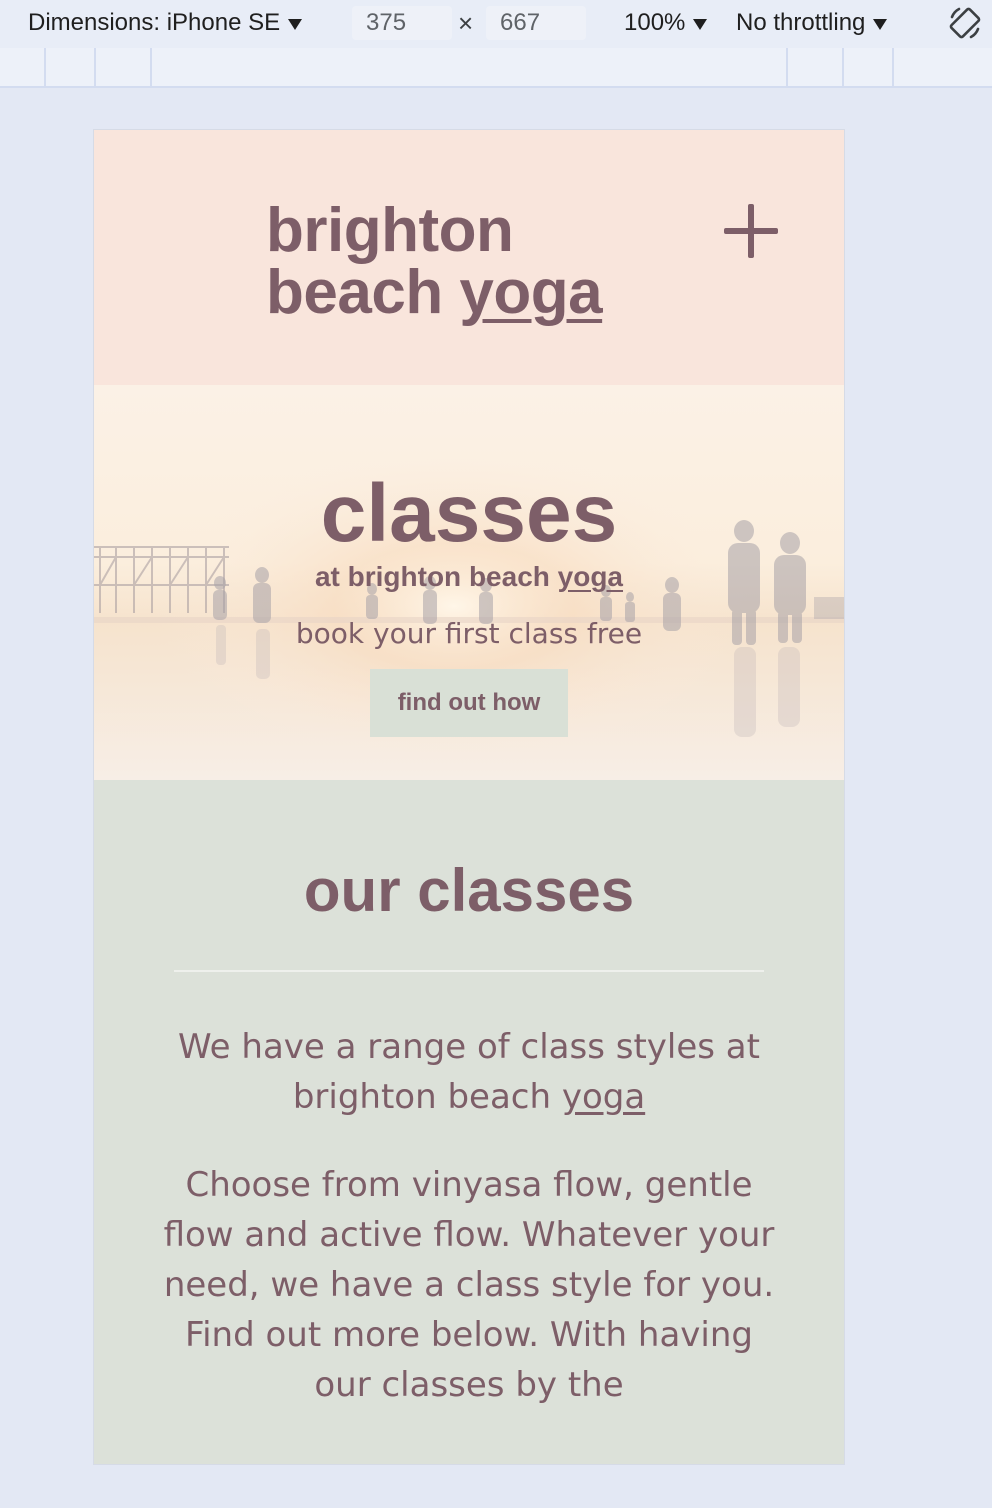 The image size is (992, 1508). Describe the element at coordinates (469, 890) in the screenshot. I see `section-title: our classes` at that location.